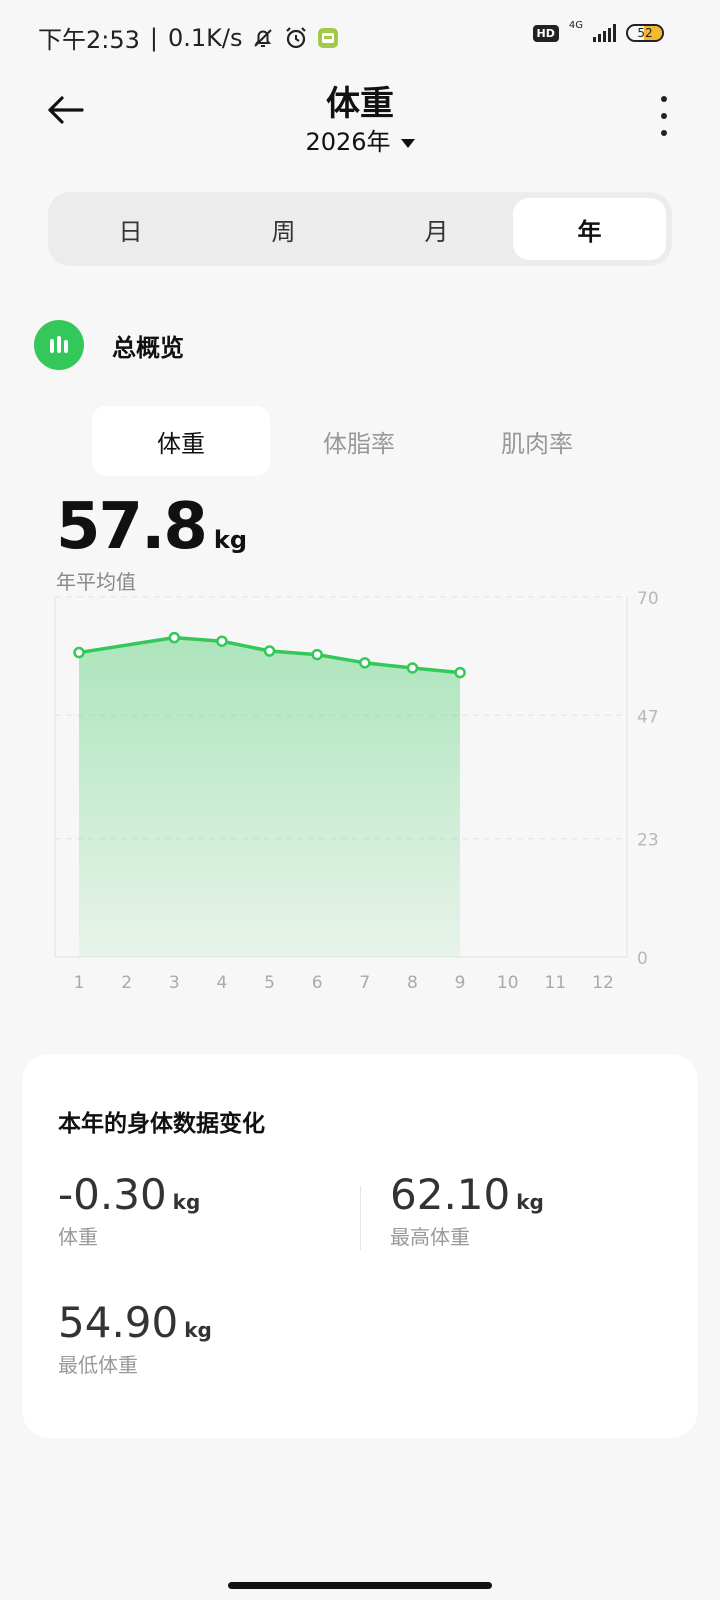  Describe the element at coordinates (604, 33) in the screenshot. I see `signal-icon` at that location.